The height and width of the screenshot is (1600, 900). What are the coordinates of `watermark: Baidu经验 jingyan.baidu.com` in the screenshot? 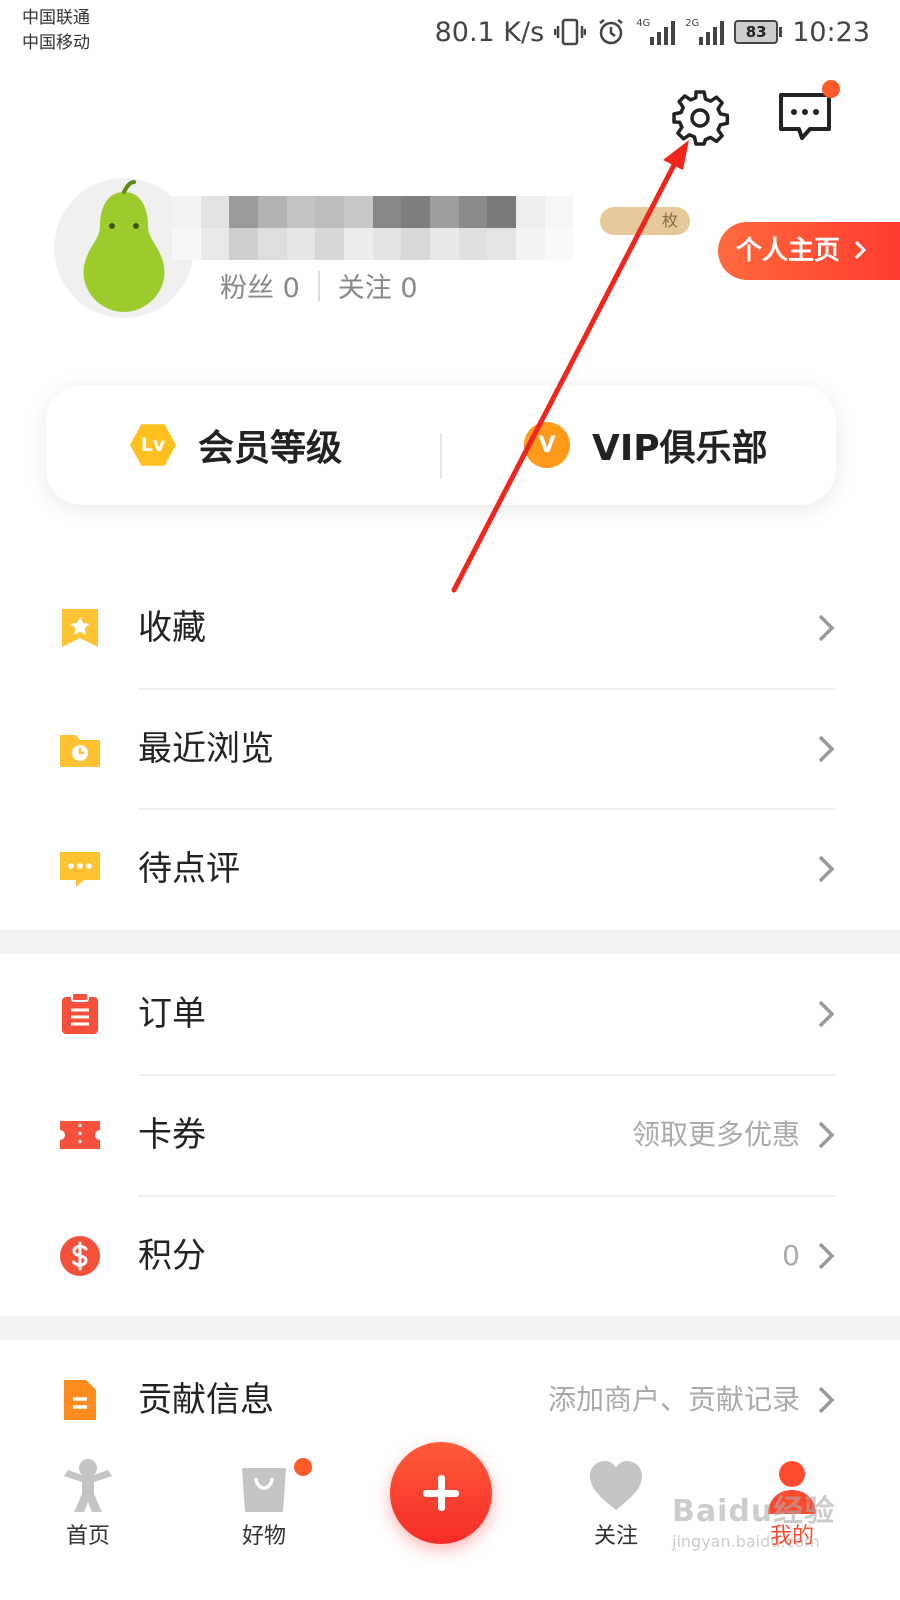 It's located at (772, 1521).